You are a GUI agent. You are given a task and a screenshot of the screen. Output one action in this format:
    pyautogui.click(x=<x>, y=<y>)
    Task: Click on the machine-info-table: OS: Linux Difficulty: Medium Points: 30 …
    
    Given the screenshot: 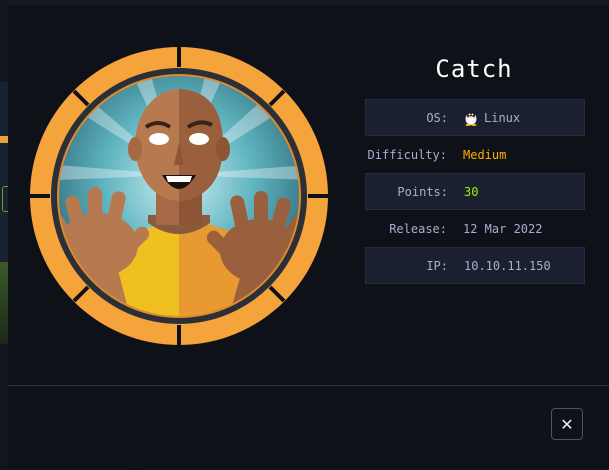 What is the action you would take?
    pyautogui.click(x=475, y=191)
    